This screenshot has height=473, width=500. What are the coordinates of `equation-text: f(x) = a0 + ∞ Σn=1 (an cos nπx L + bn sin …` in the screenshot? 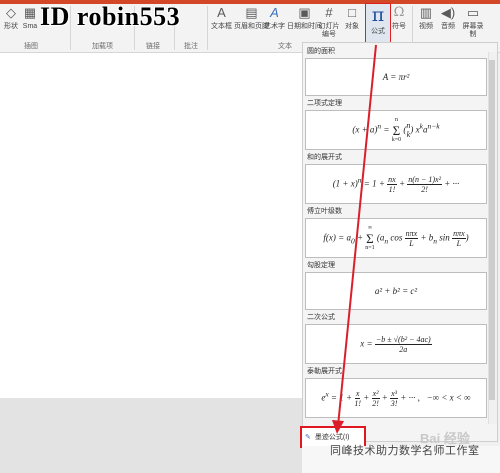 It's located at (396, 237).